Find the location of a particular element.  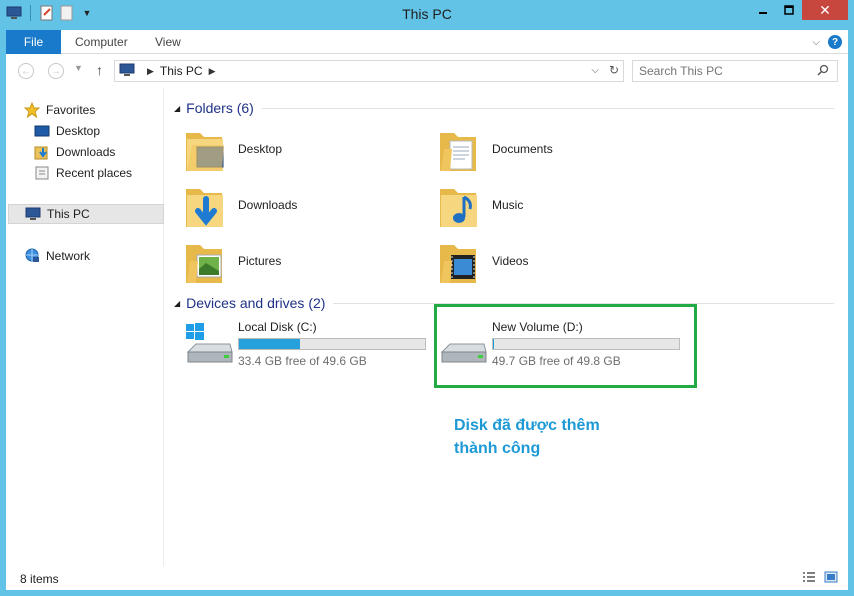

highlight-box is located at coordinates (565, 346).